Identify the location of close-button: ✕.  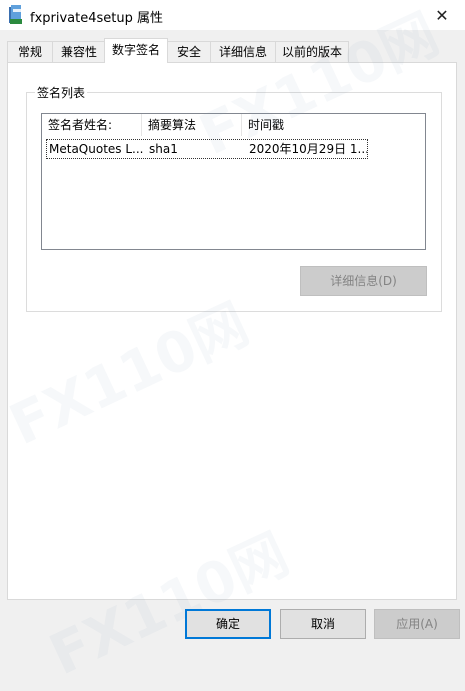
(442, 15).